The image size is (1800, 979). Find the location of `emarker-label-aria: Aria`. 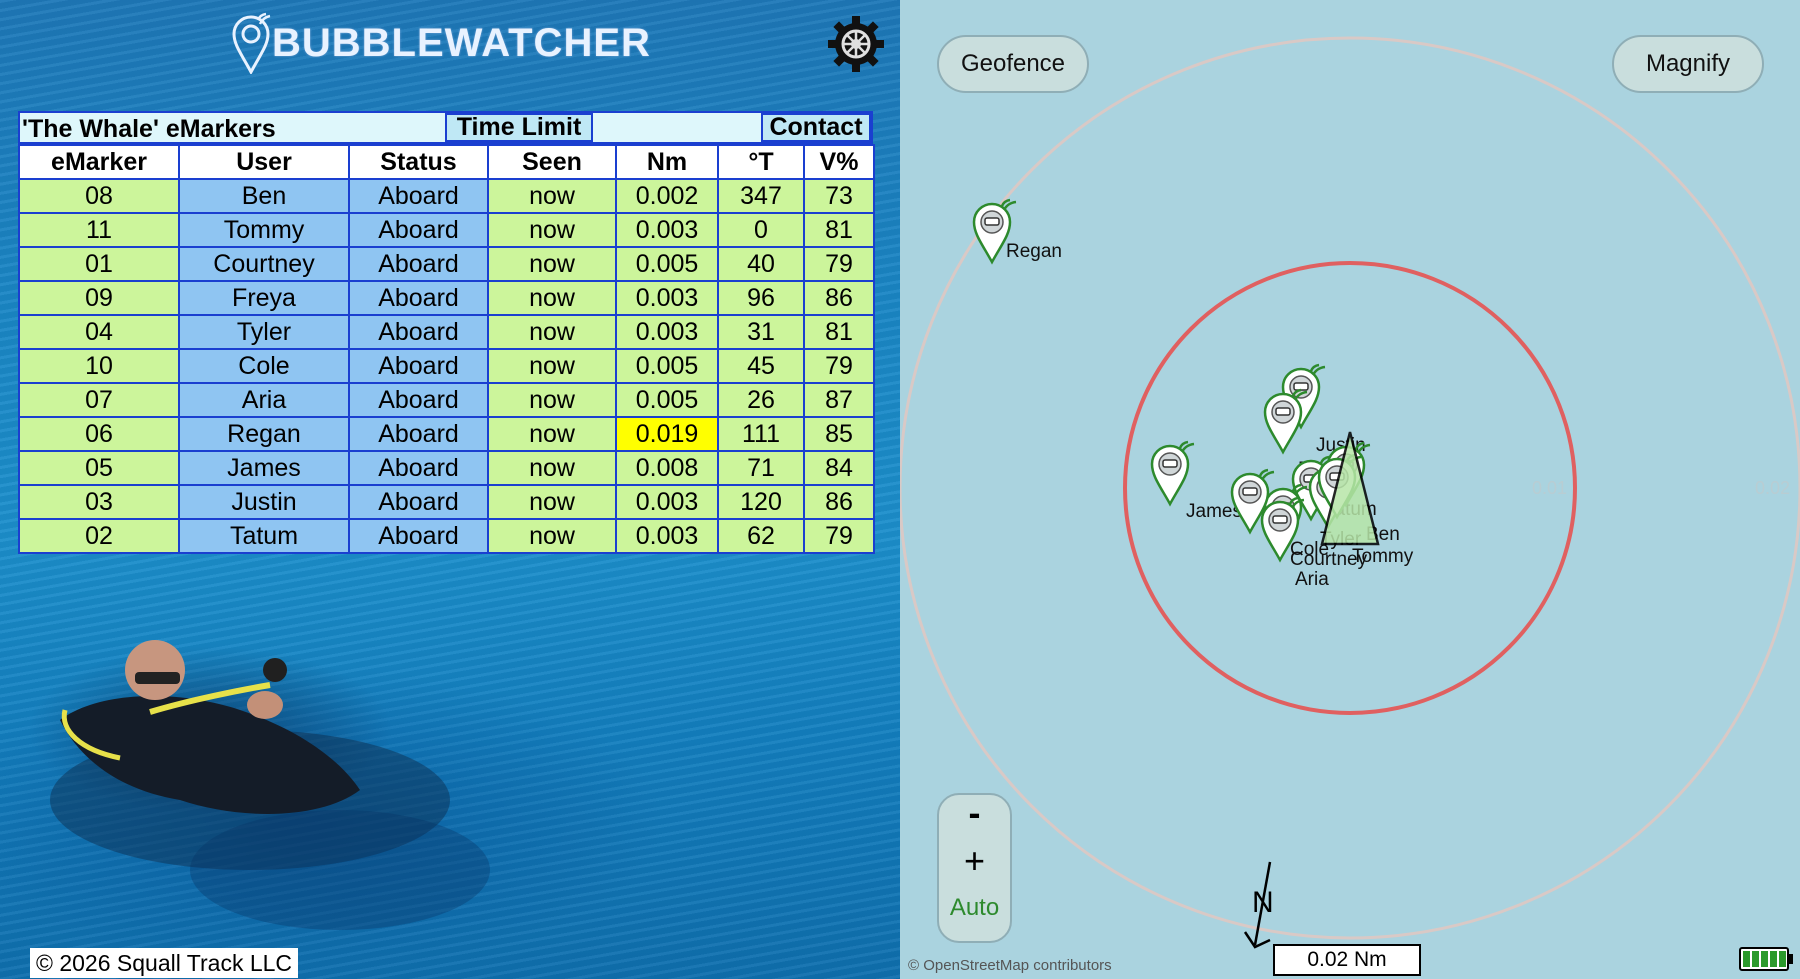

emarker-label-aria: Aria is located at coordinates (1312, 579).